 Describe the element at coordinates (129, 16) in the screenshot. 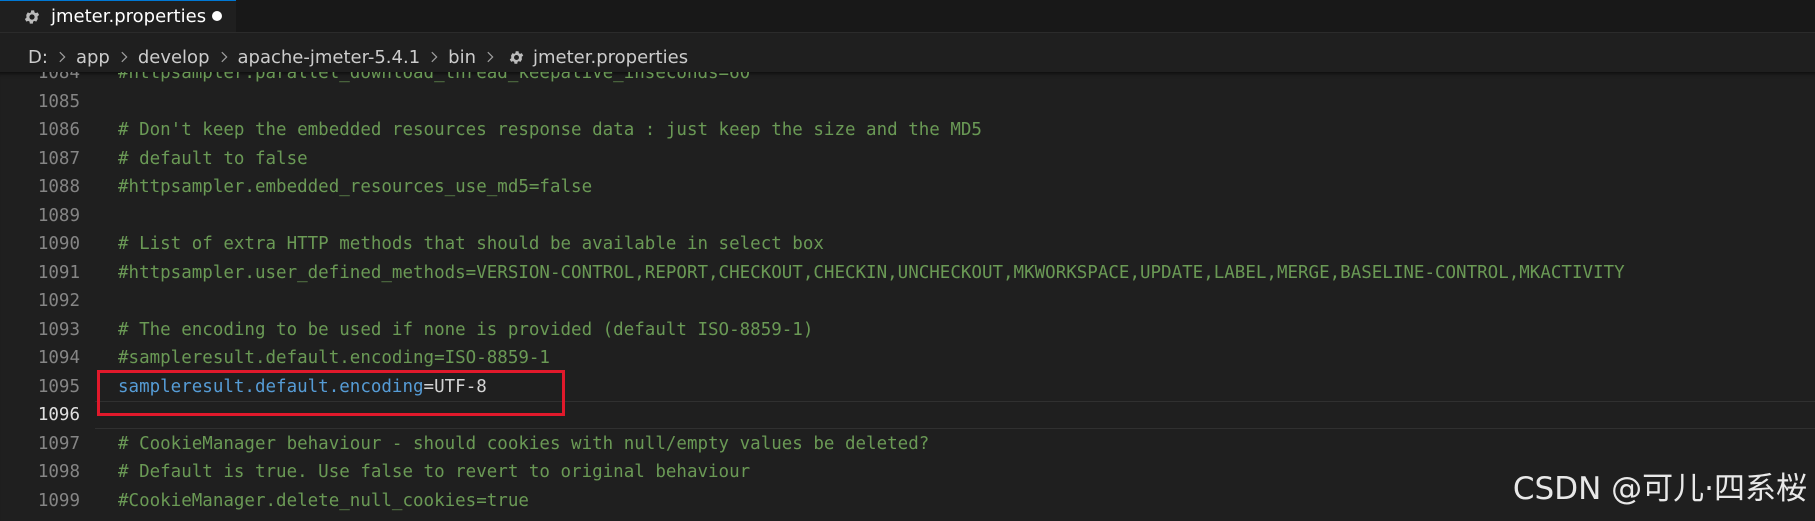

I see `tab-label: jmeter.properties` at that location.